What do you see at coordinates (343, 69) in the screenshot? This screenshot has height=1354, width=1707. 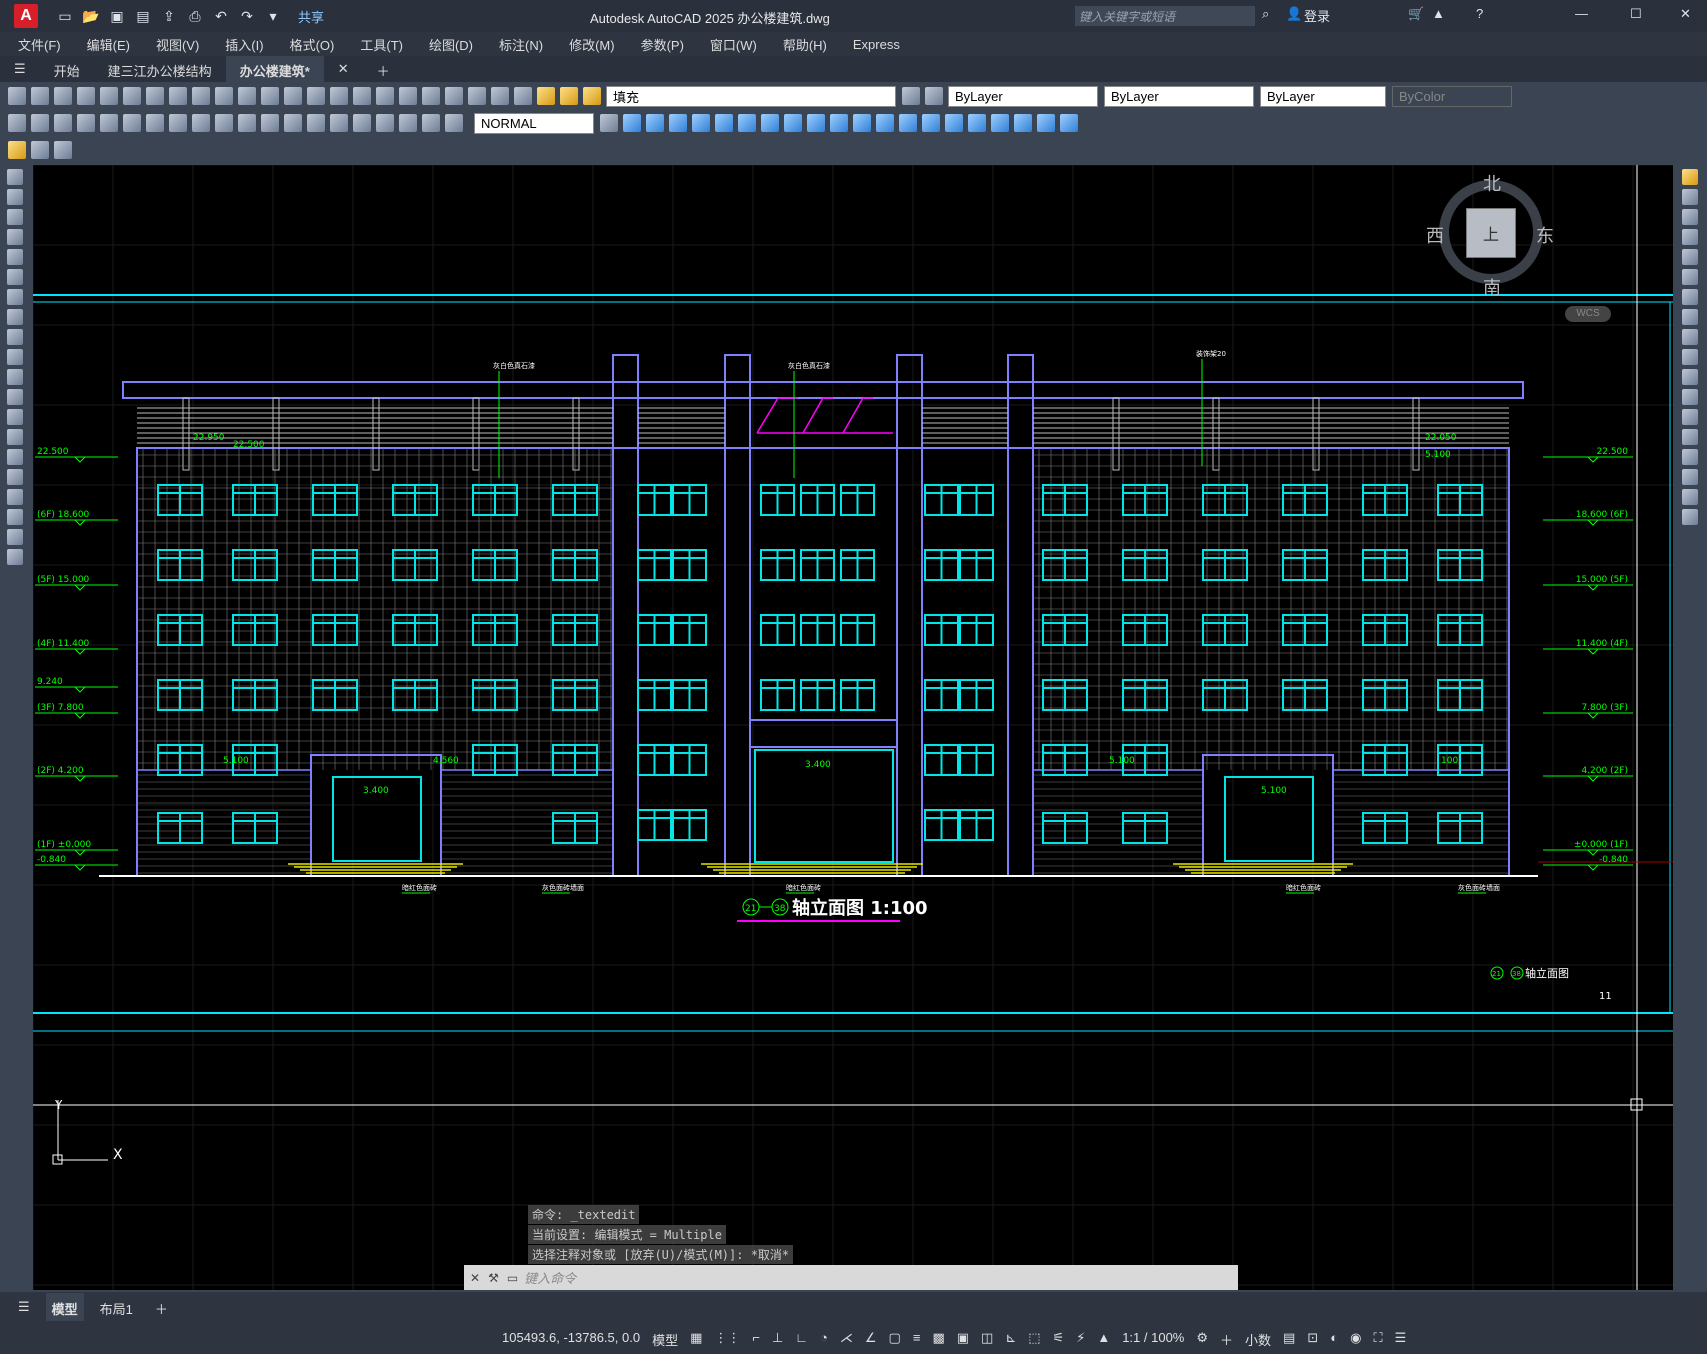 I see `tab-close-icon: ✕` at bounding box center [343, 69].